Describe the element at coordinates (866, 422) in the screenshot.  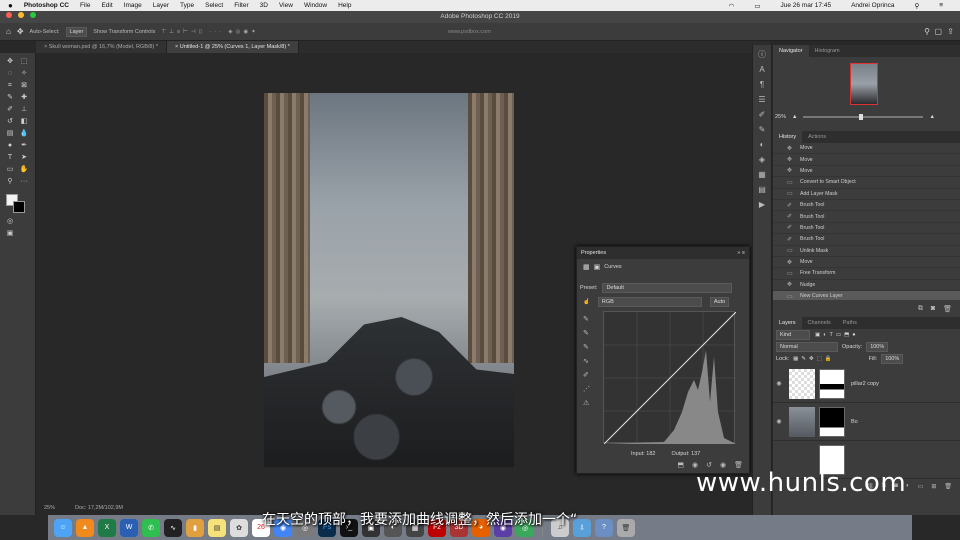
I see `layer-row: ◉ Bo` at that location.